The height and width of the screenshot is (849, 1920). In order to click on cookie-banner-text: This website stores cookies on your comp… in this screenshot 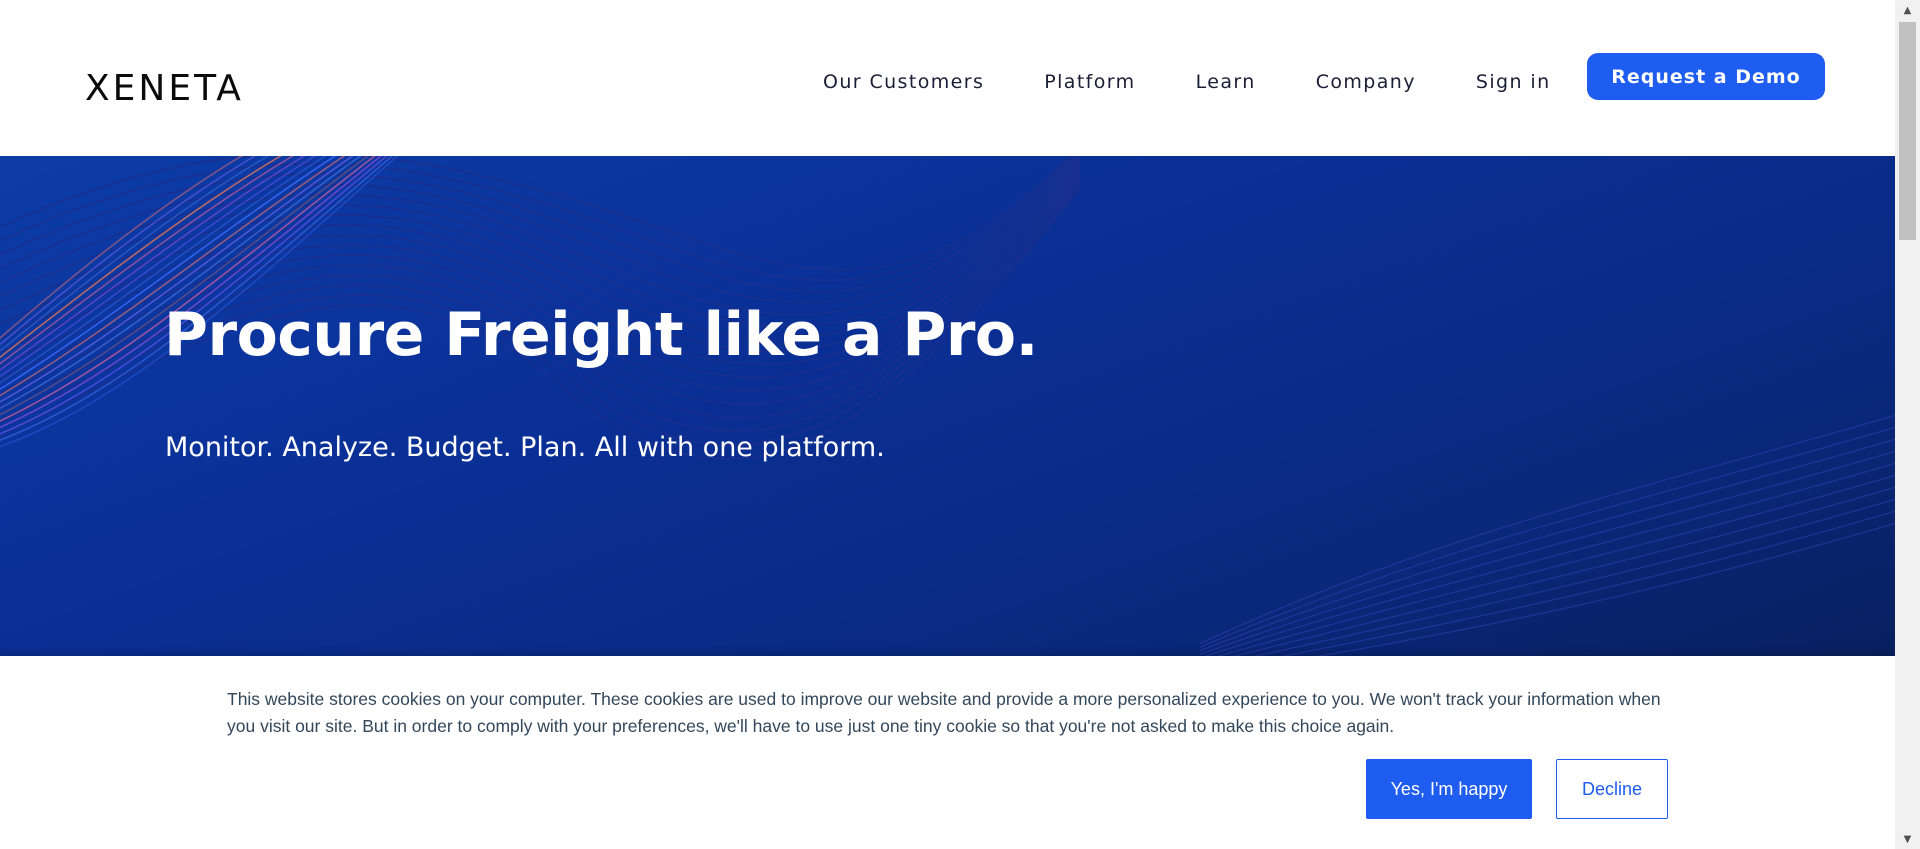, I will do `click(944, 712)`.